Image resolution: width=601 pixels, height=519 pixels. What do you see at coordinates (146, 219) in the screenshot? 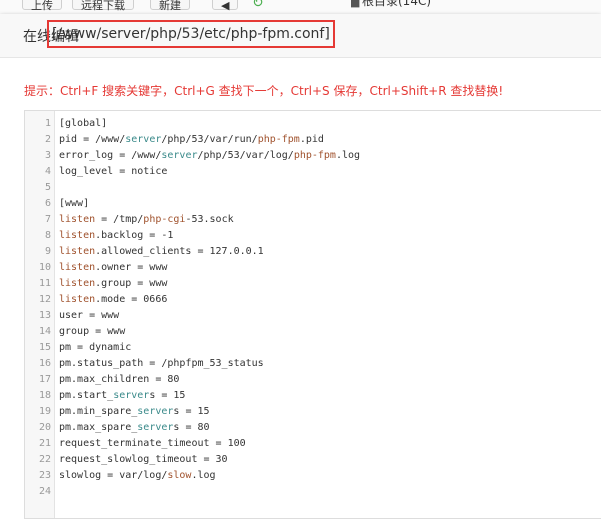
I see `code-text: listen = /tmp/php-cgi-53.sock` at bounding box center [146, 219].